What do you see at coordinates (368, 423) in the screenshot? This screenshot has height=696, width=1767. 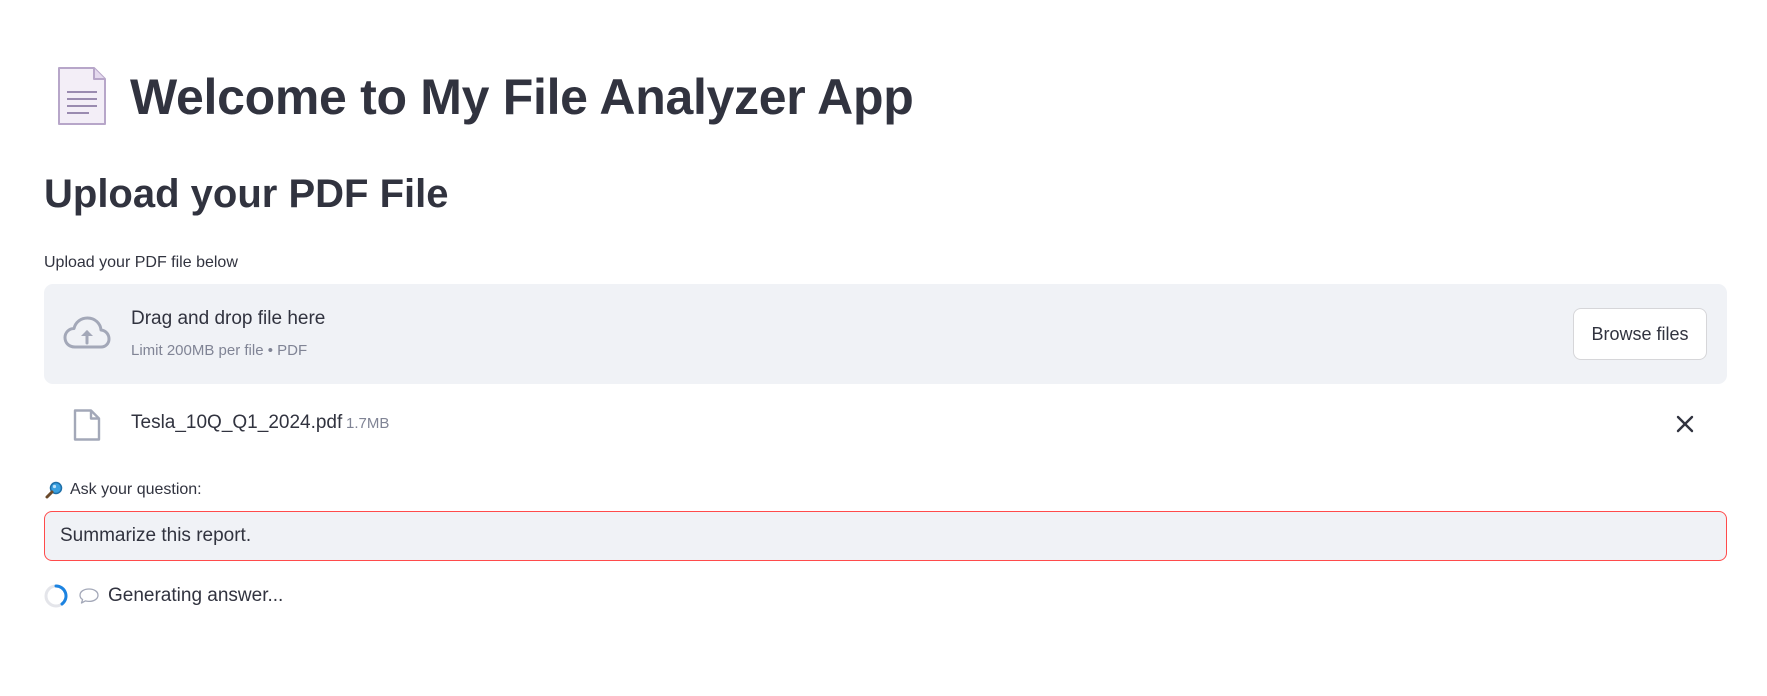 I see `uploaded-file-size: 1.7MB` at bounding box center [368, 423].